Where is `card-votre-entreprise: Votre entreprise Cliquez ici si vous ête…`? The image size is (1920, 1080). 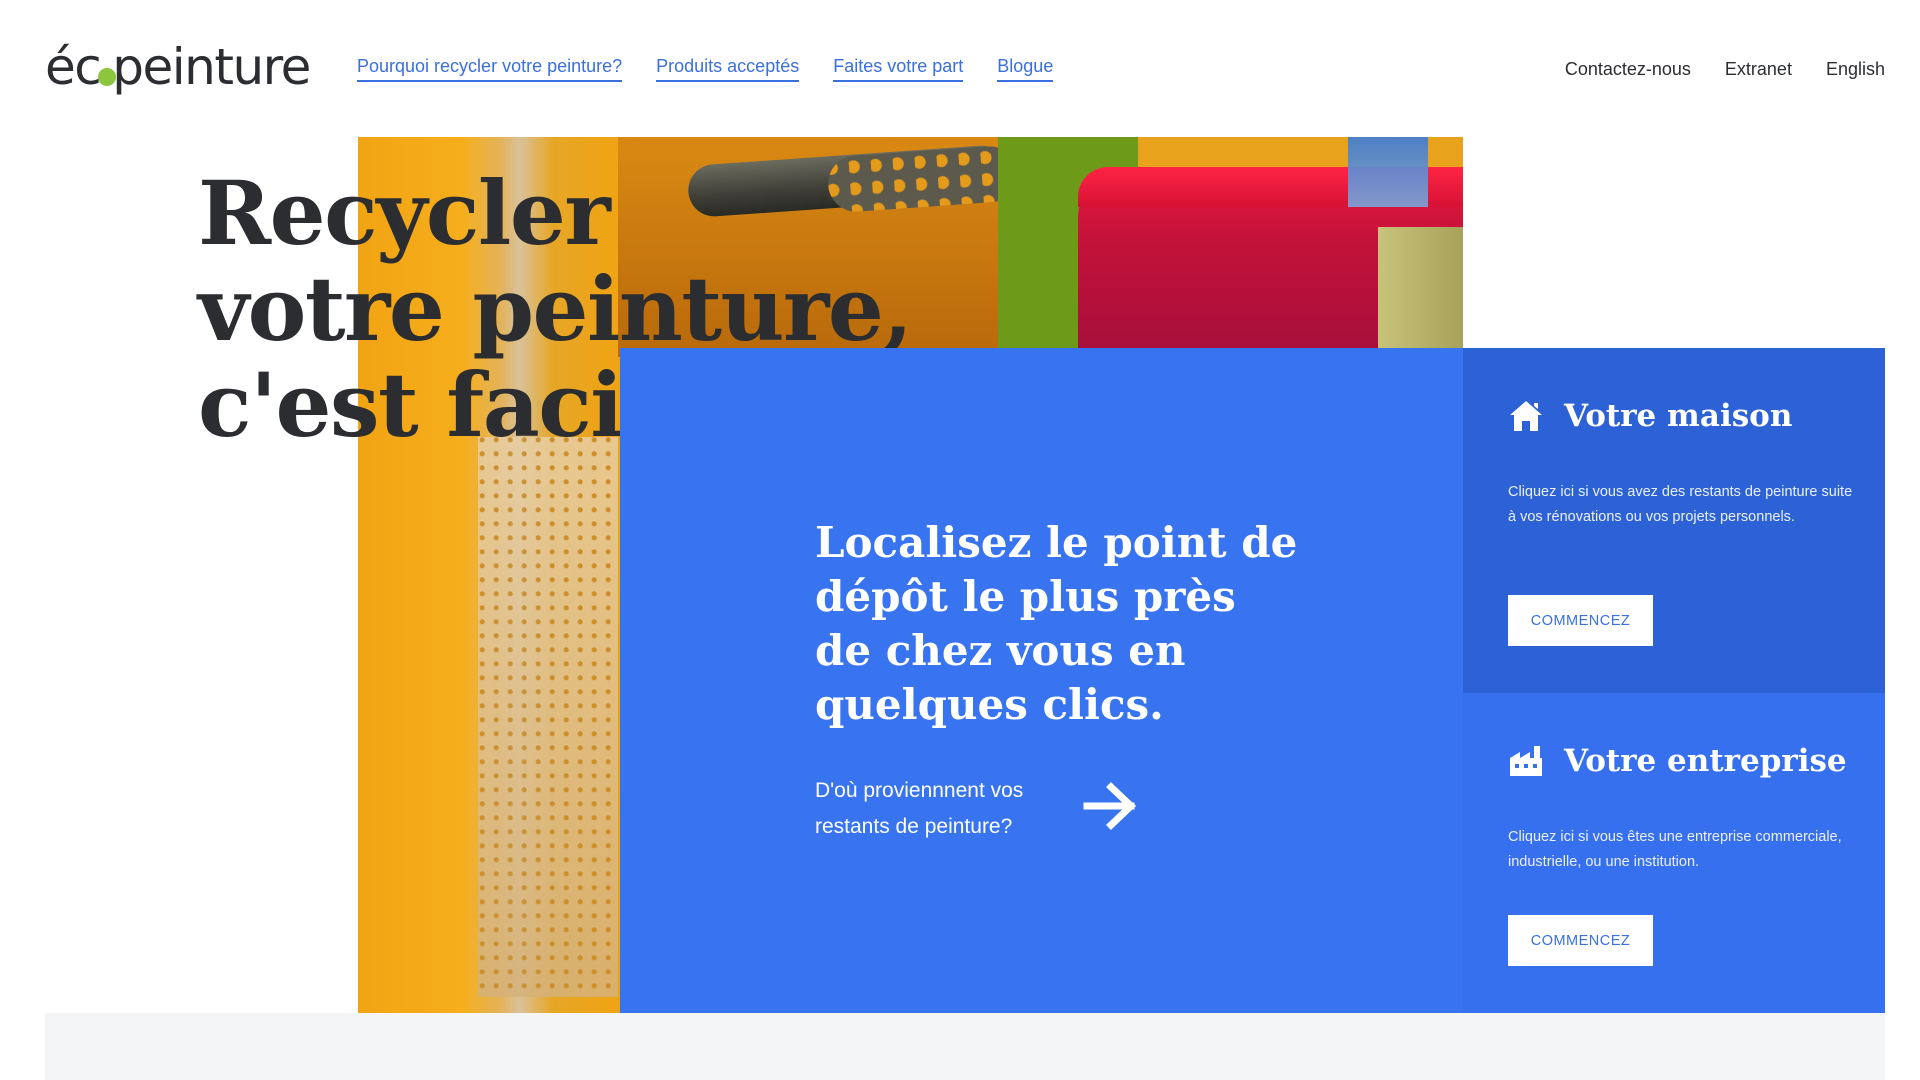 card-votre-entreprise: Votre entreprise Cliquez ici si vous ête… is located at coordinates (1674, 853).